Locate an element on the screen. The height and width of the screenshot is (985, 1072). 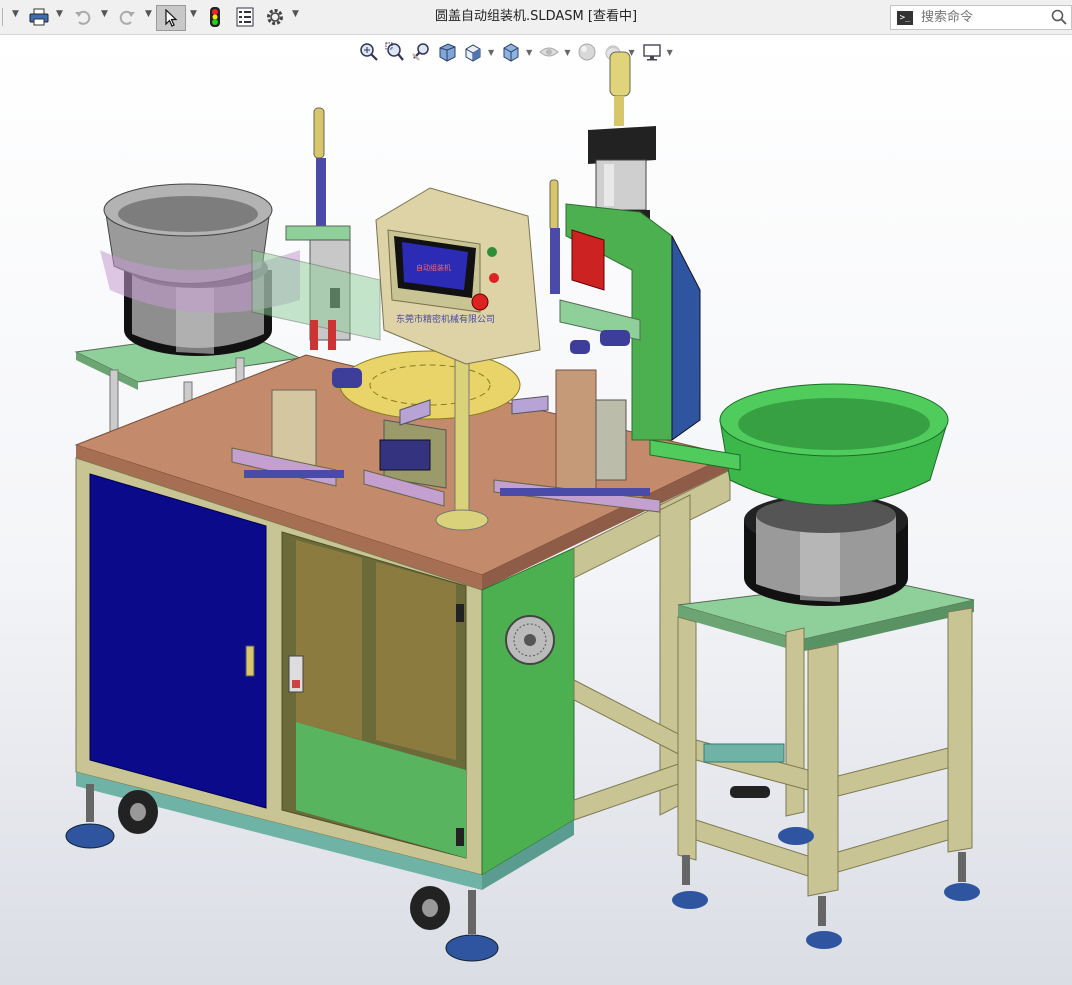
file-properties-icon is located at coordinates (245, 17).